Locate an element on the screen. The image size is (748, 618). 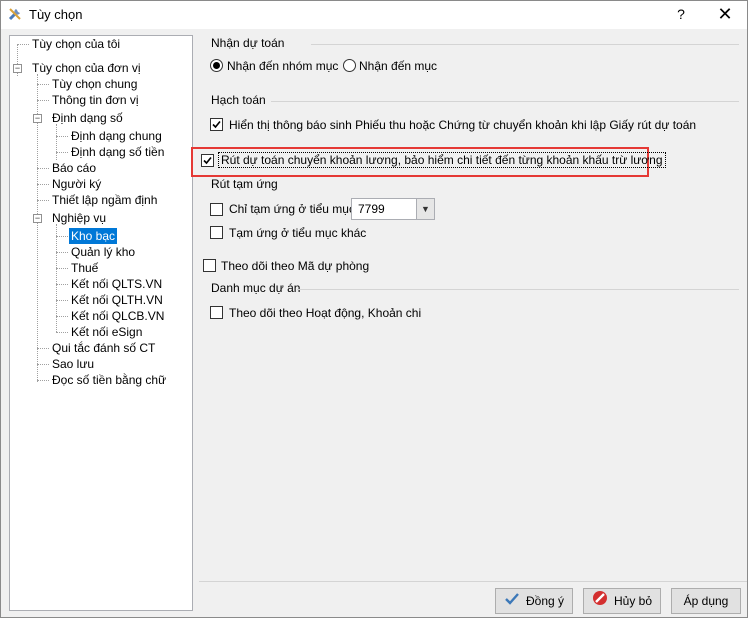
checkbox-track-reserve-code-label: Theo dõi theo Mã dự phòng is located at coordinates (295, 266).